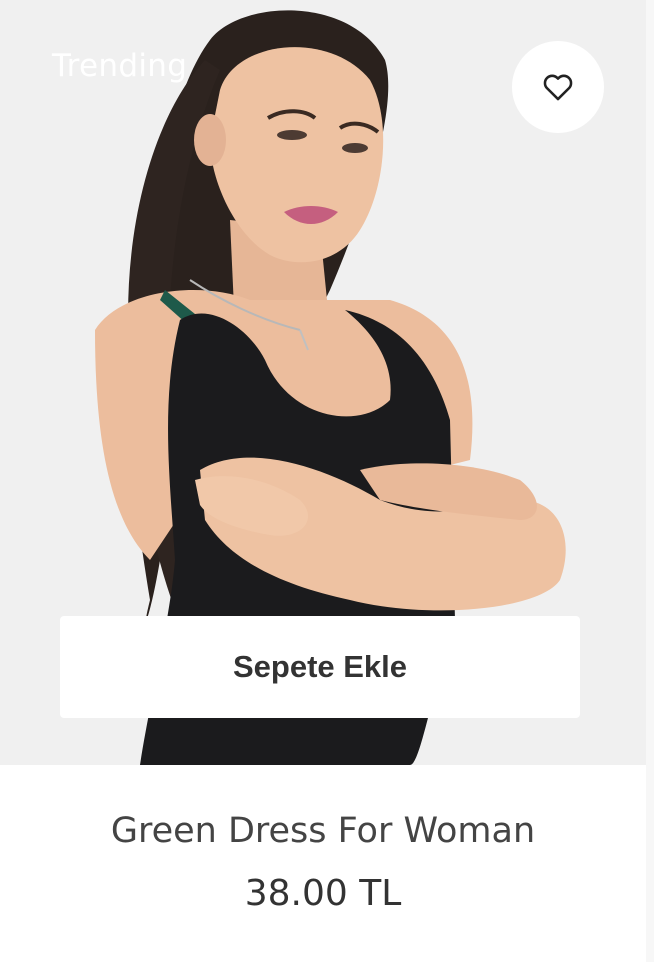 The width and height of the screenshot is (654, 962). I want to click on wishlist-button, so click(558, 87).